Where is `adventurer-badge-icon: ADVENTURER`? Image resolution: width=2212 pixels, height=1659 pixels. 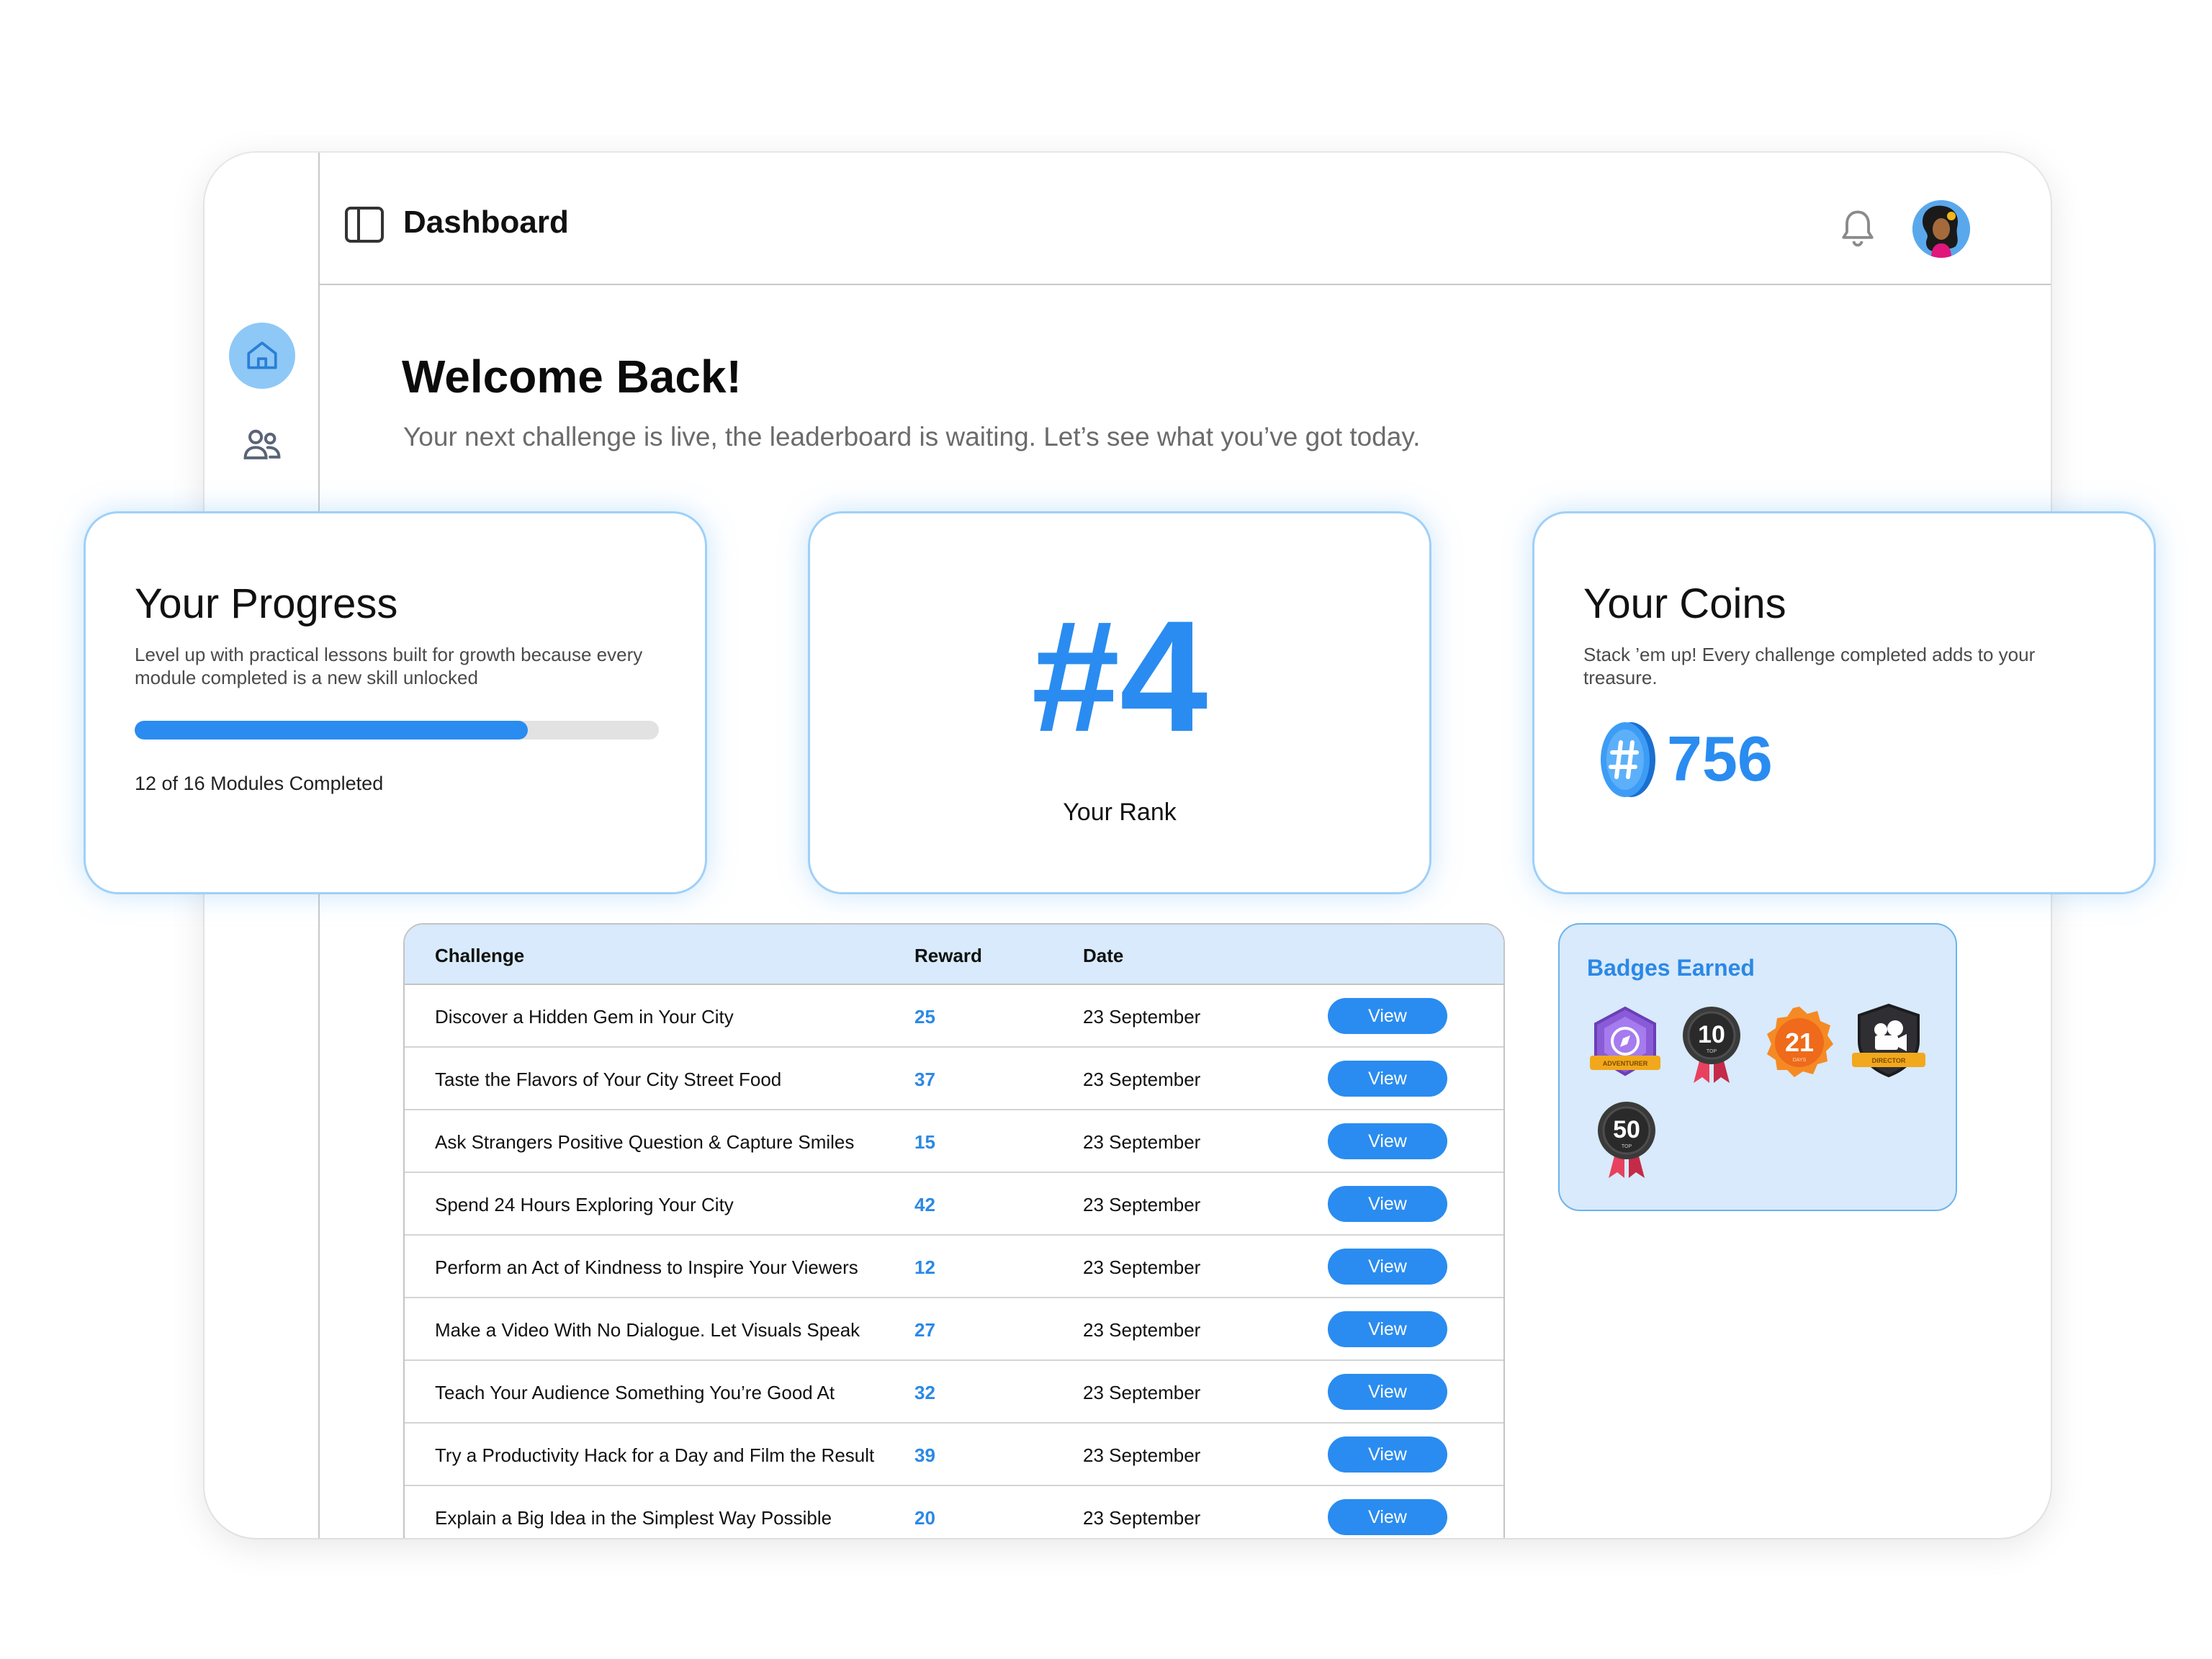 adventurer-badge-icon: ADVENTURER is located at coordinates (1625, 1041).